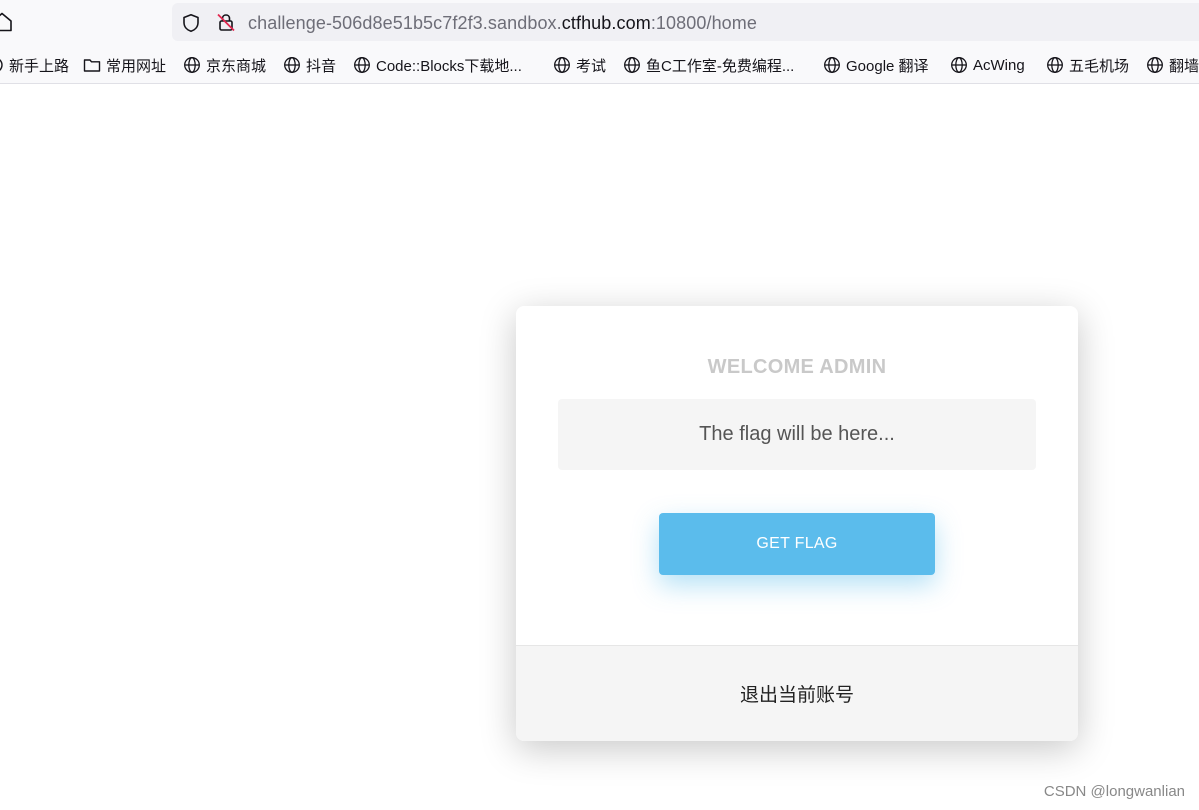 This screenshot has width=1199, height=810. What do you see at coordinates (226, 22) in the screenshot?
I see `insecure-lock-icon` at bounding box center [226, 22].